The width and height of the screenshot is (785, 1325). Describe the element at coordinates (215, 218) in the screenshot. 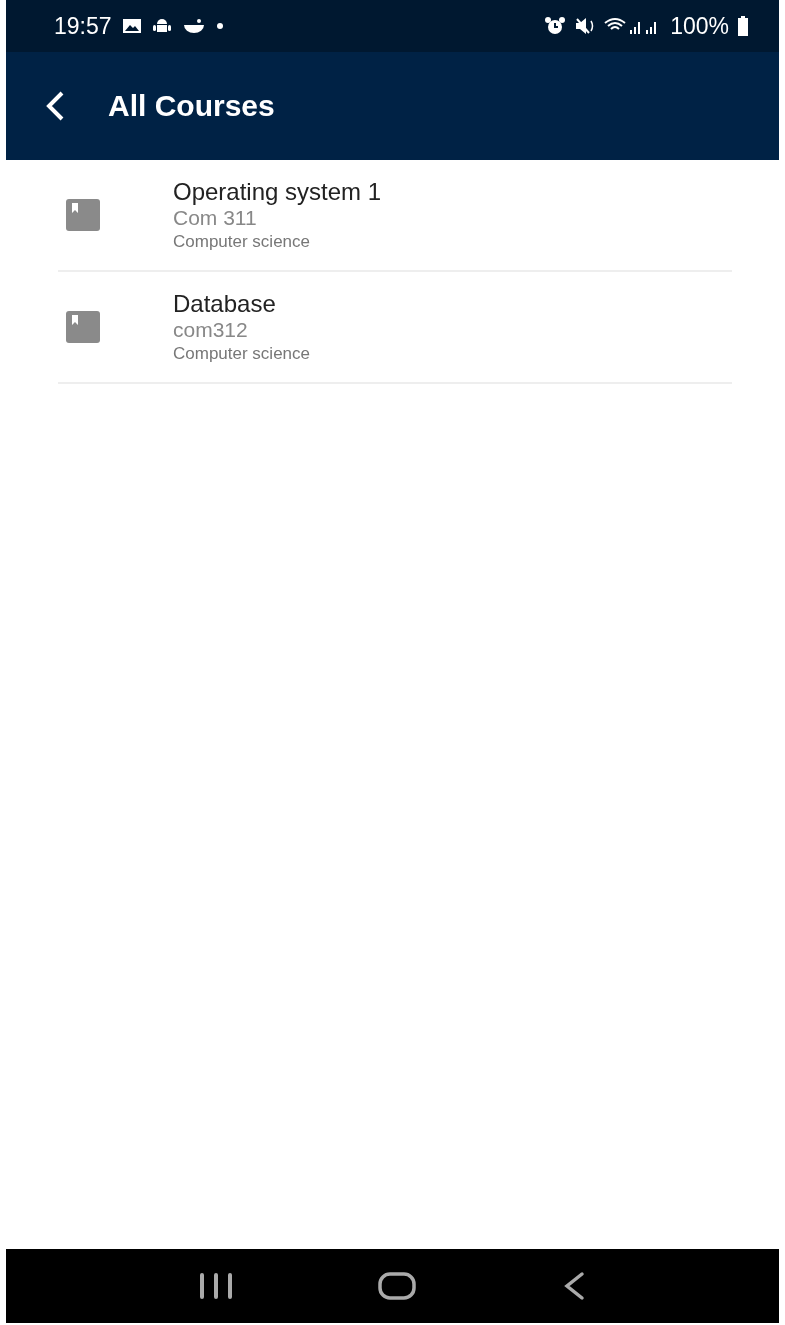

I see `course-code: Com 311` at that location.